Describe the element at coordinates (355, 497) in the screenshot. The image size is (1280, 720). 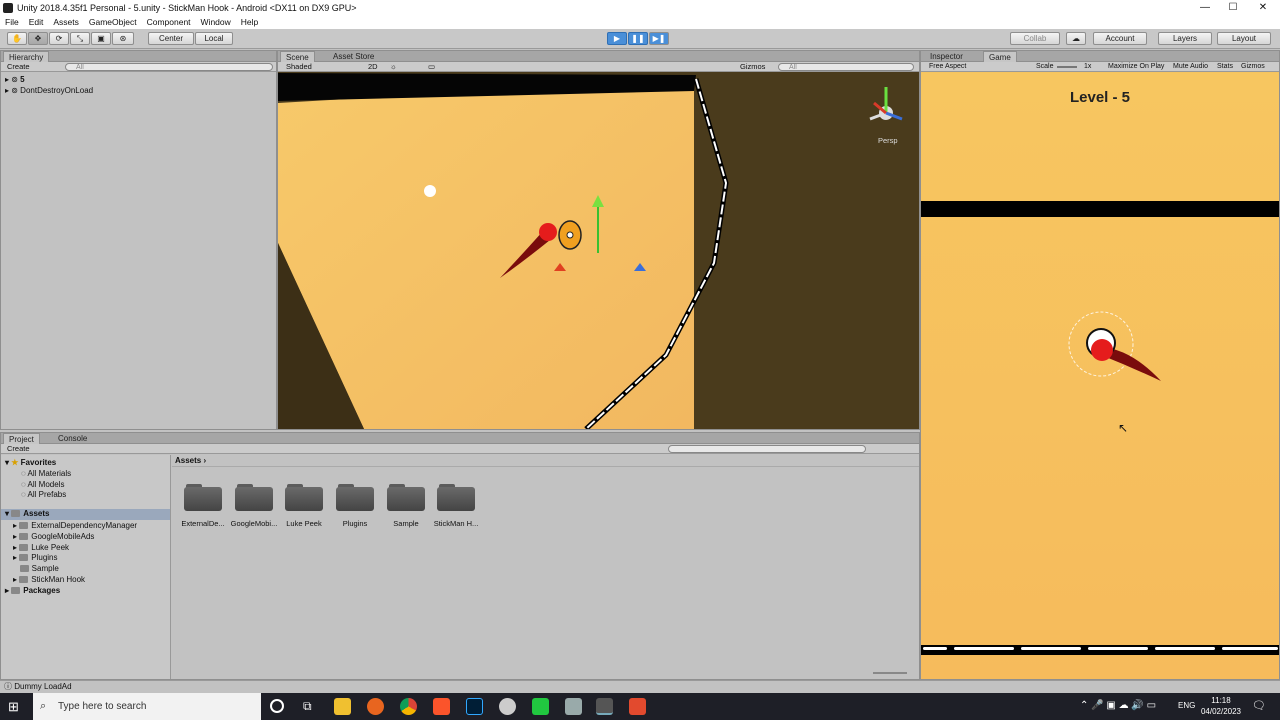
I see `folder-icon-plugins` at that location.